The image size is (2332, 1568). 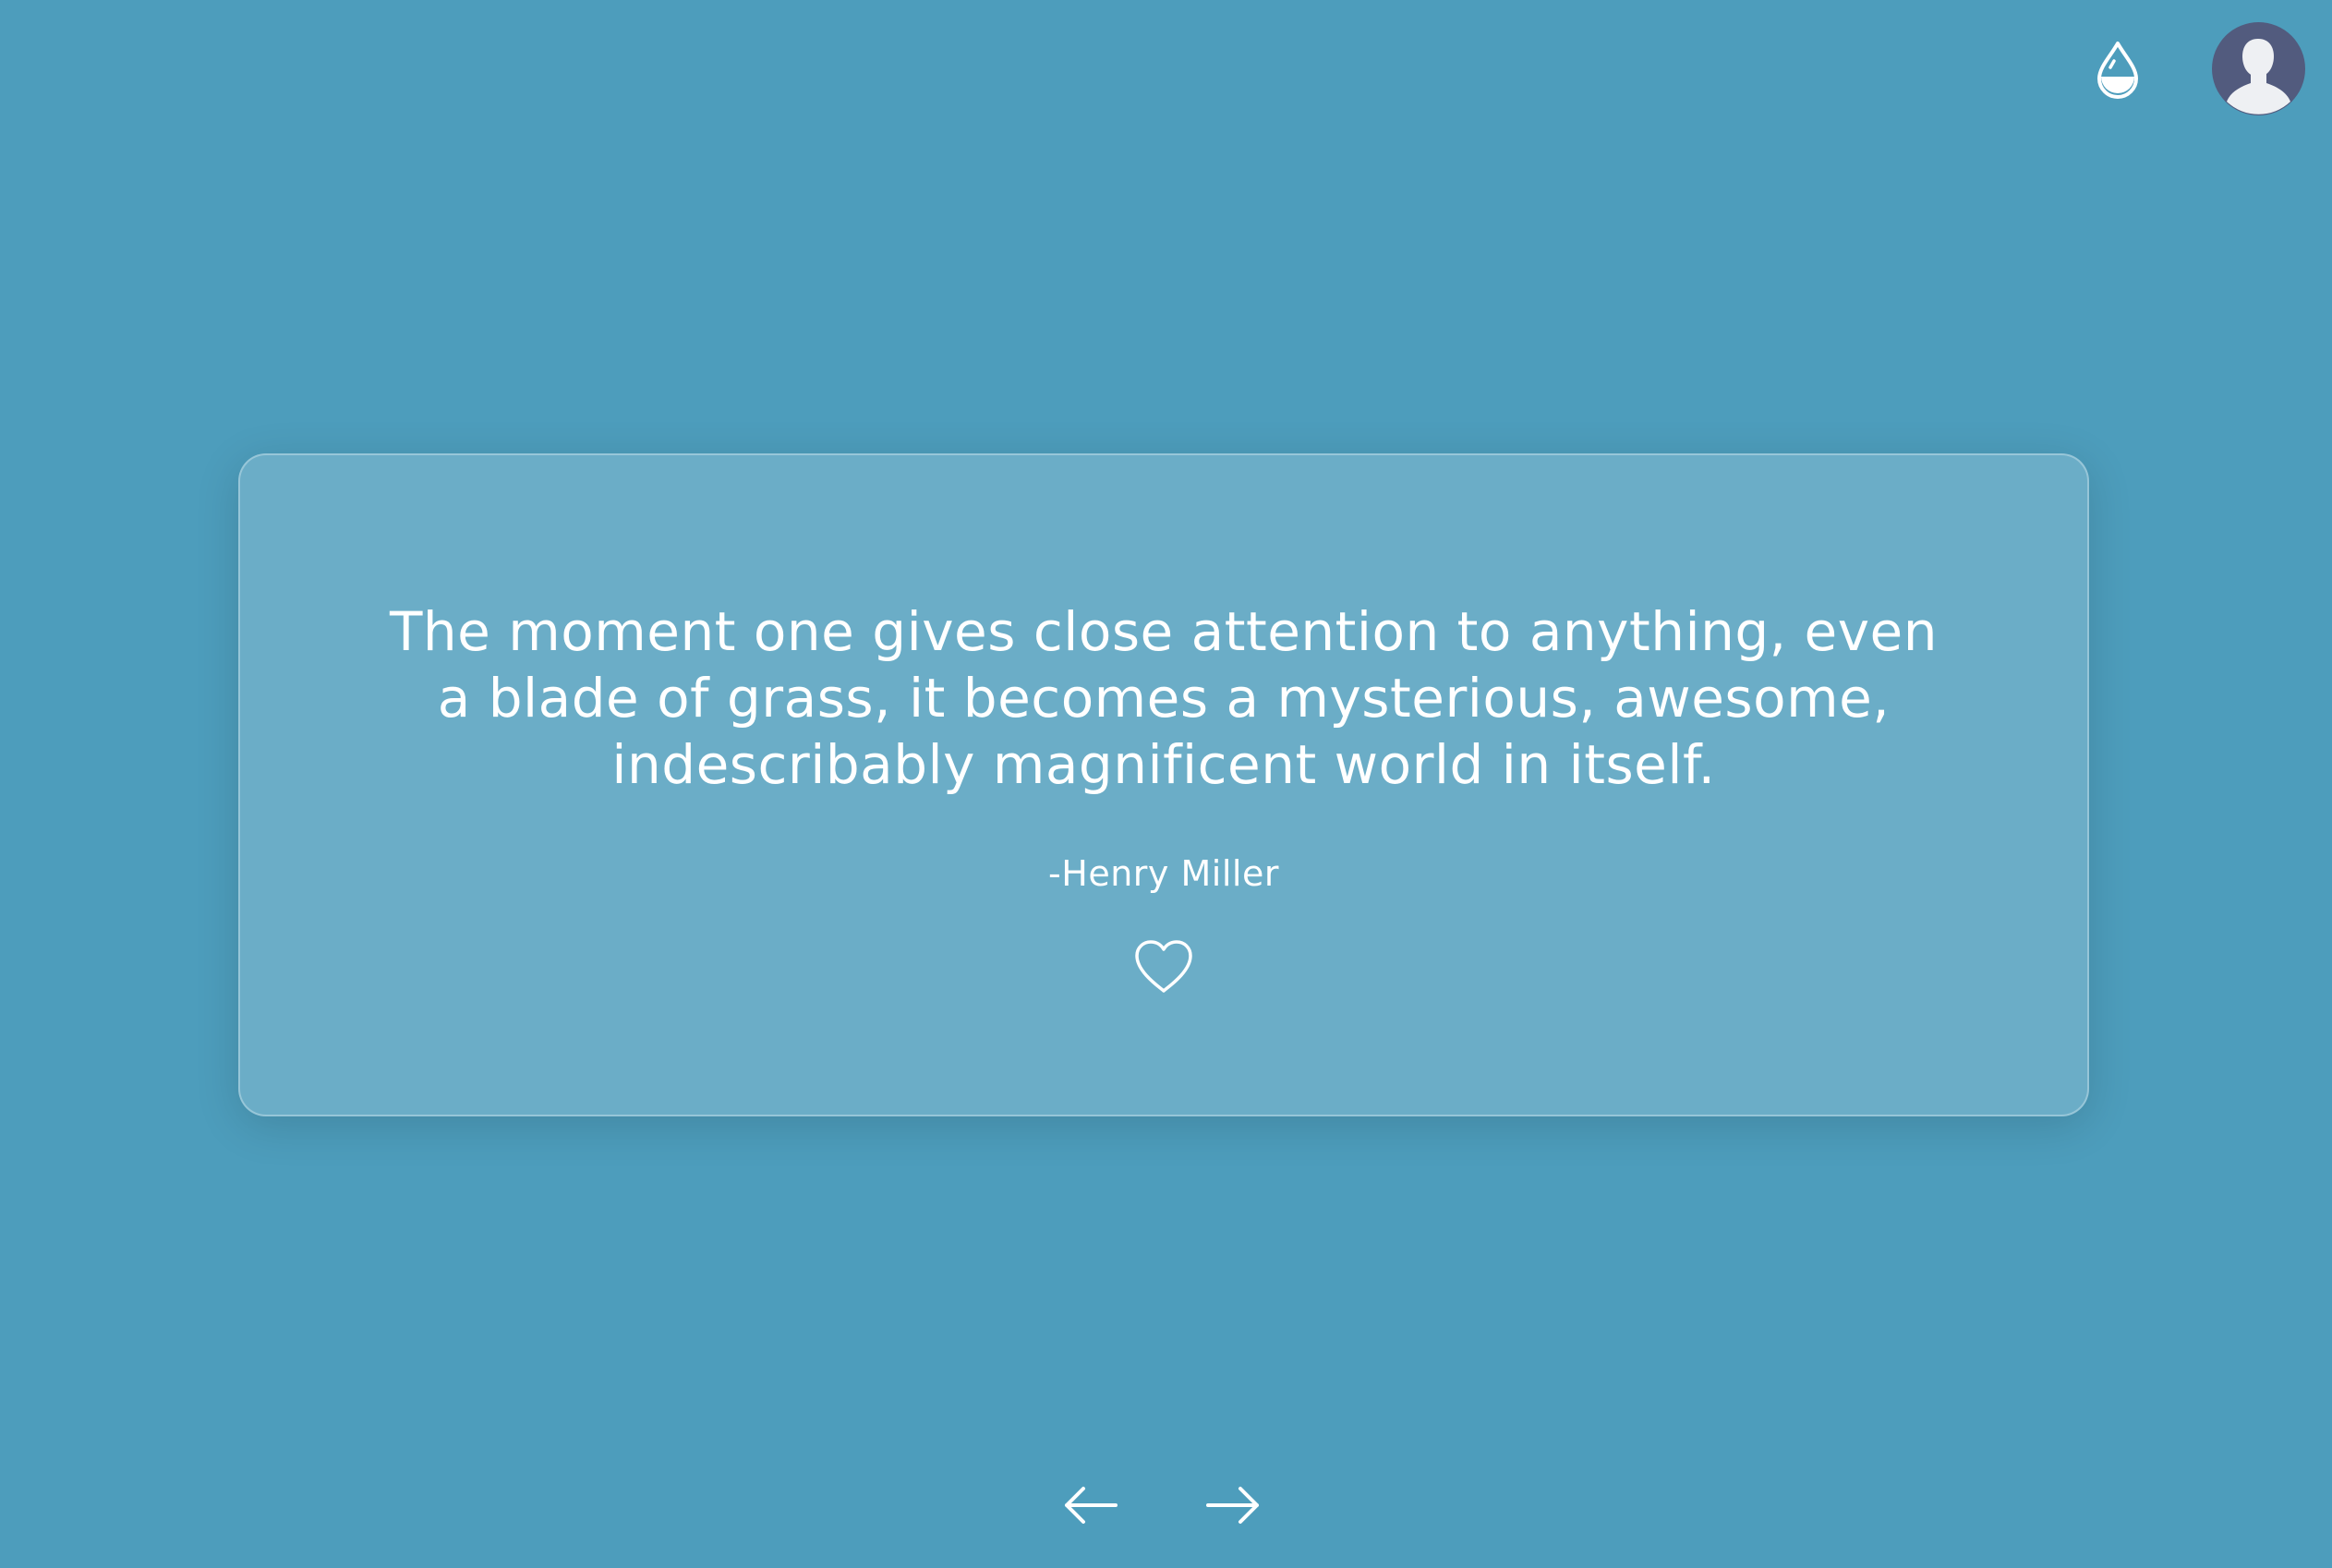 I want to click on previous-quote-button, so click(x=1090, y=1505).